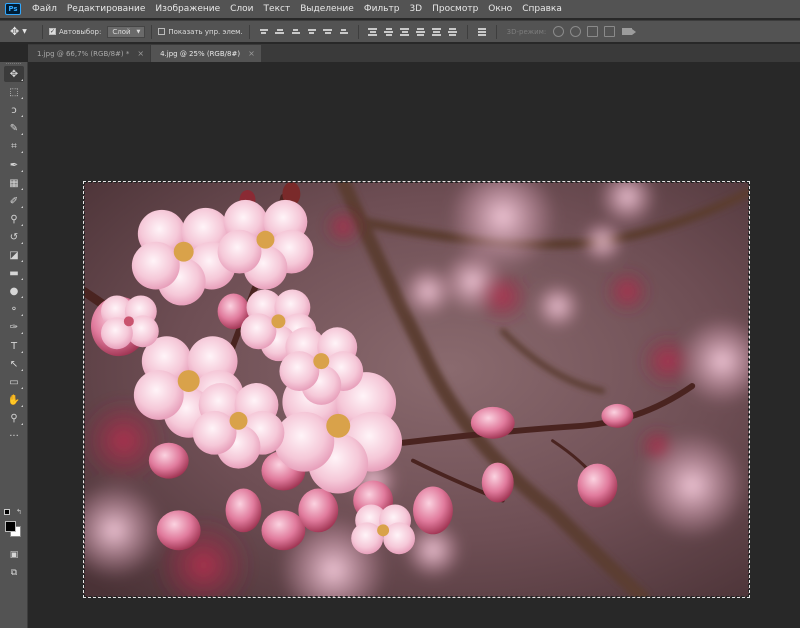 The width and height of the screenshot is (800, 628). What do you see at coordinates (405, 32) in the screenshot?
I see `distribute-bottom-icon` at bounding box center [405, 32].